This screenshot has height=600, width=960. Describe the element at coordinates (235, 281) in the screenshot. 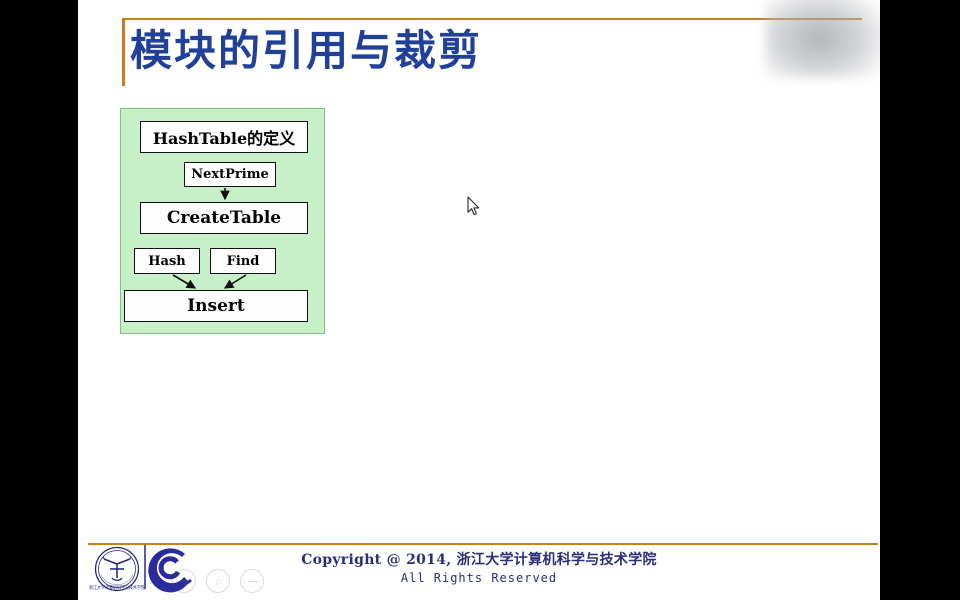

I see `edge-find-insert` at that location.